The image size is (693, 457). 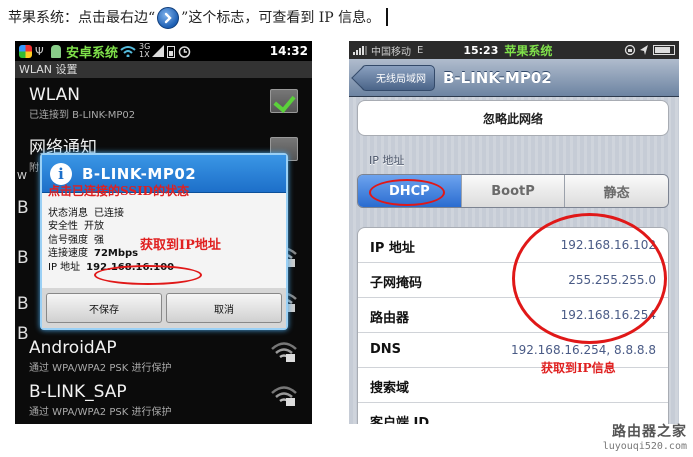 What do you see at coordinates (224, 308) in the screenshot?
I see `cancel-button: 取消` at bounding box center [224, 308].